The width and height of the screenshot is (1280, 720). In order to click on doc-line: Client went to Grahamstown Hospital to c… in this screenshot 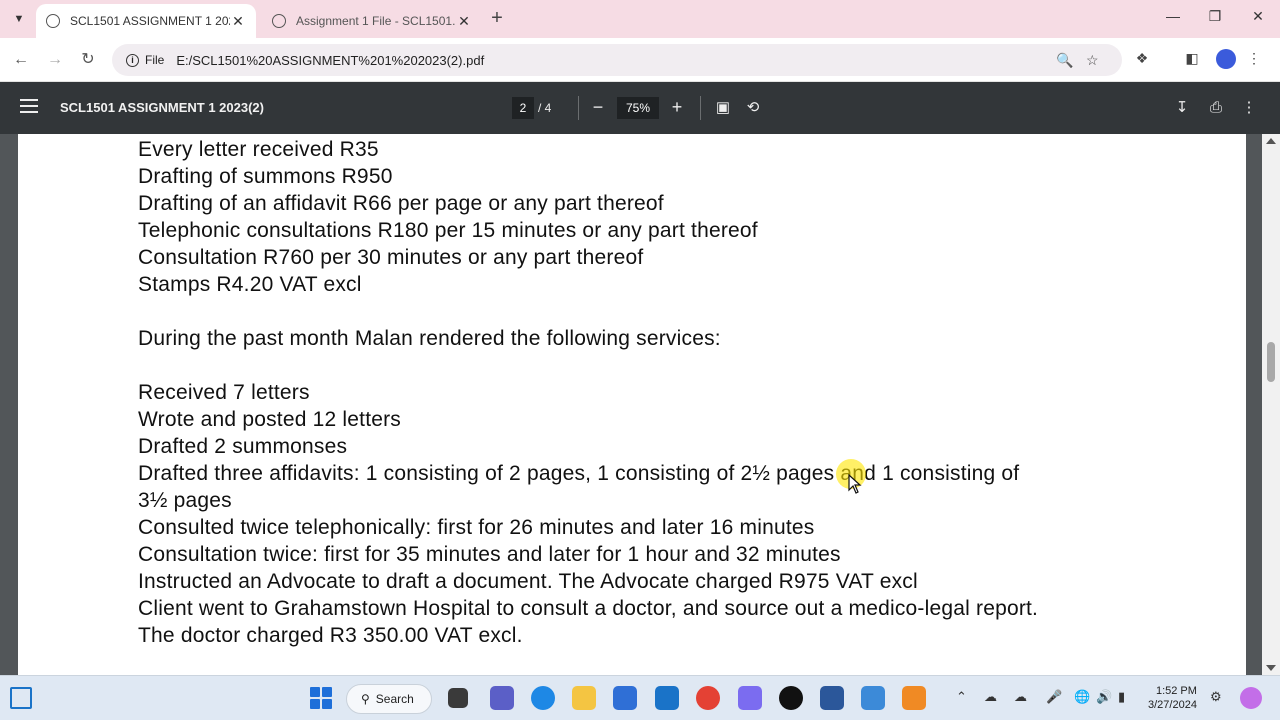, I will do `click(588, 608)`.